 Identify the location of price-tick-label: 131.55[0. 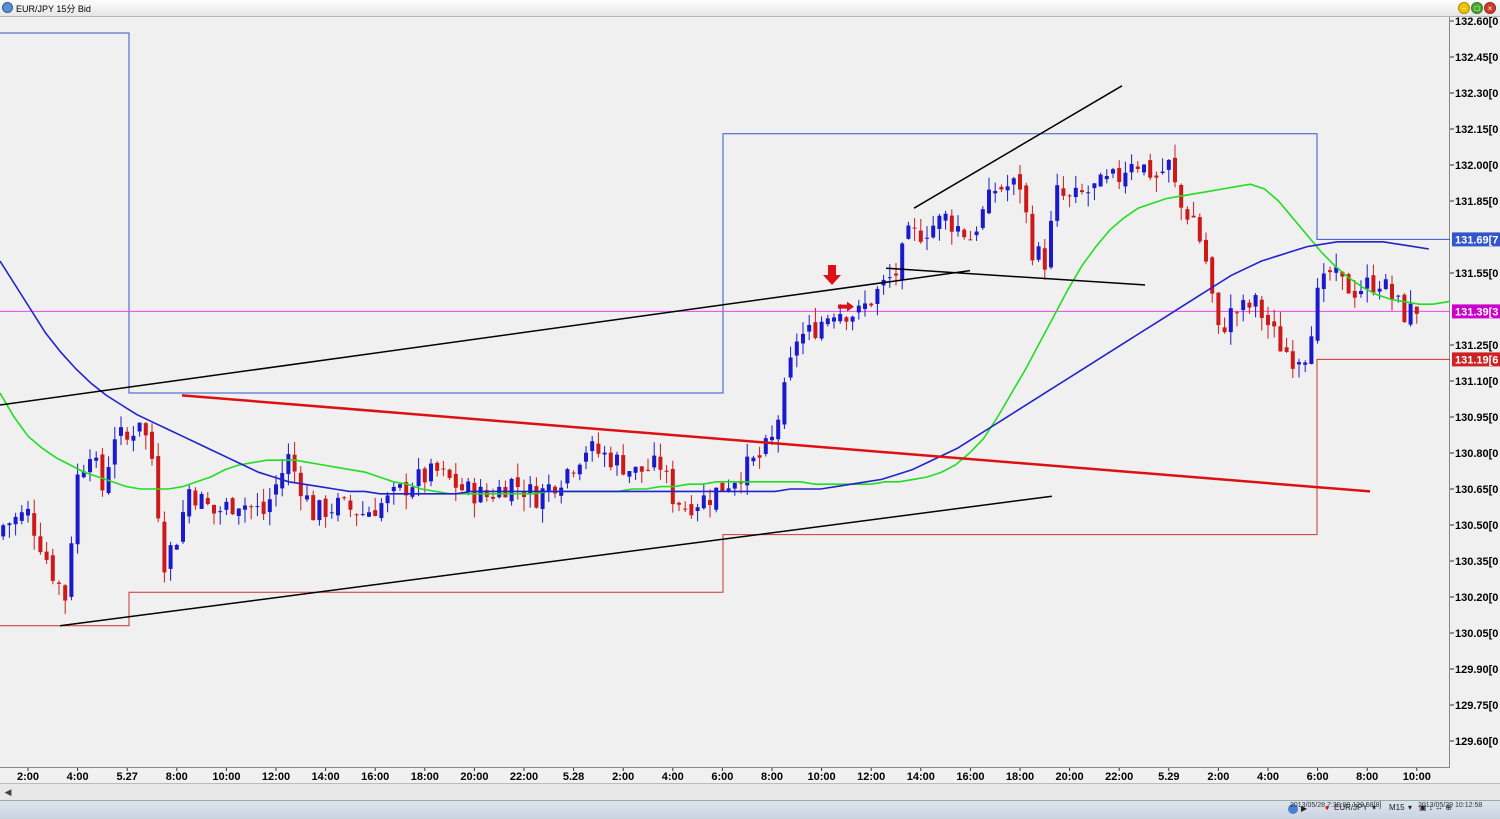
(1476, 274).